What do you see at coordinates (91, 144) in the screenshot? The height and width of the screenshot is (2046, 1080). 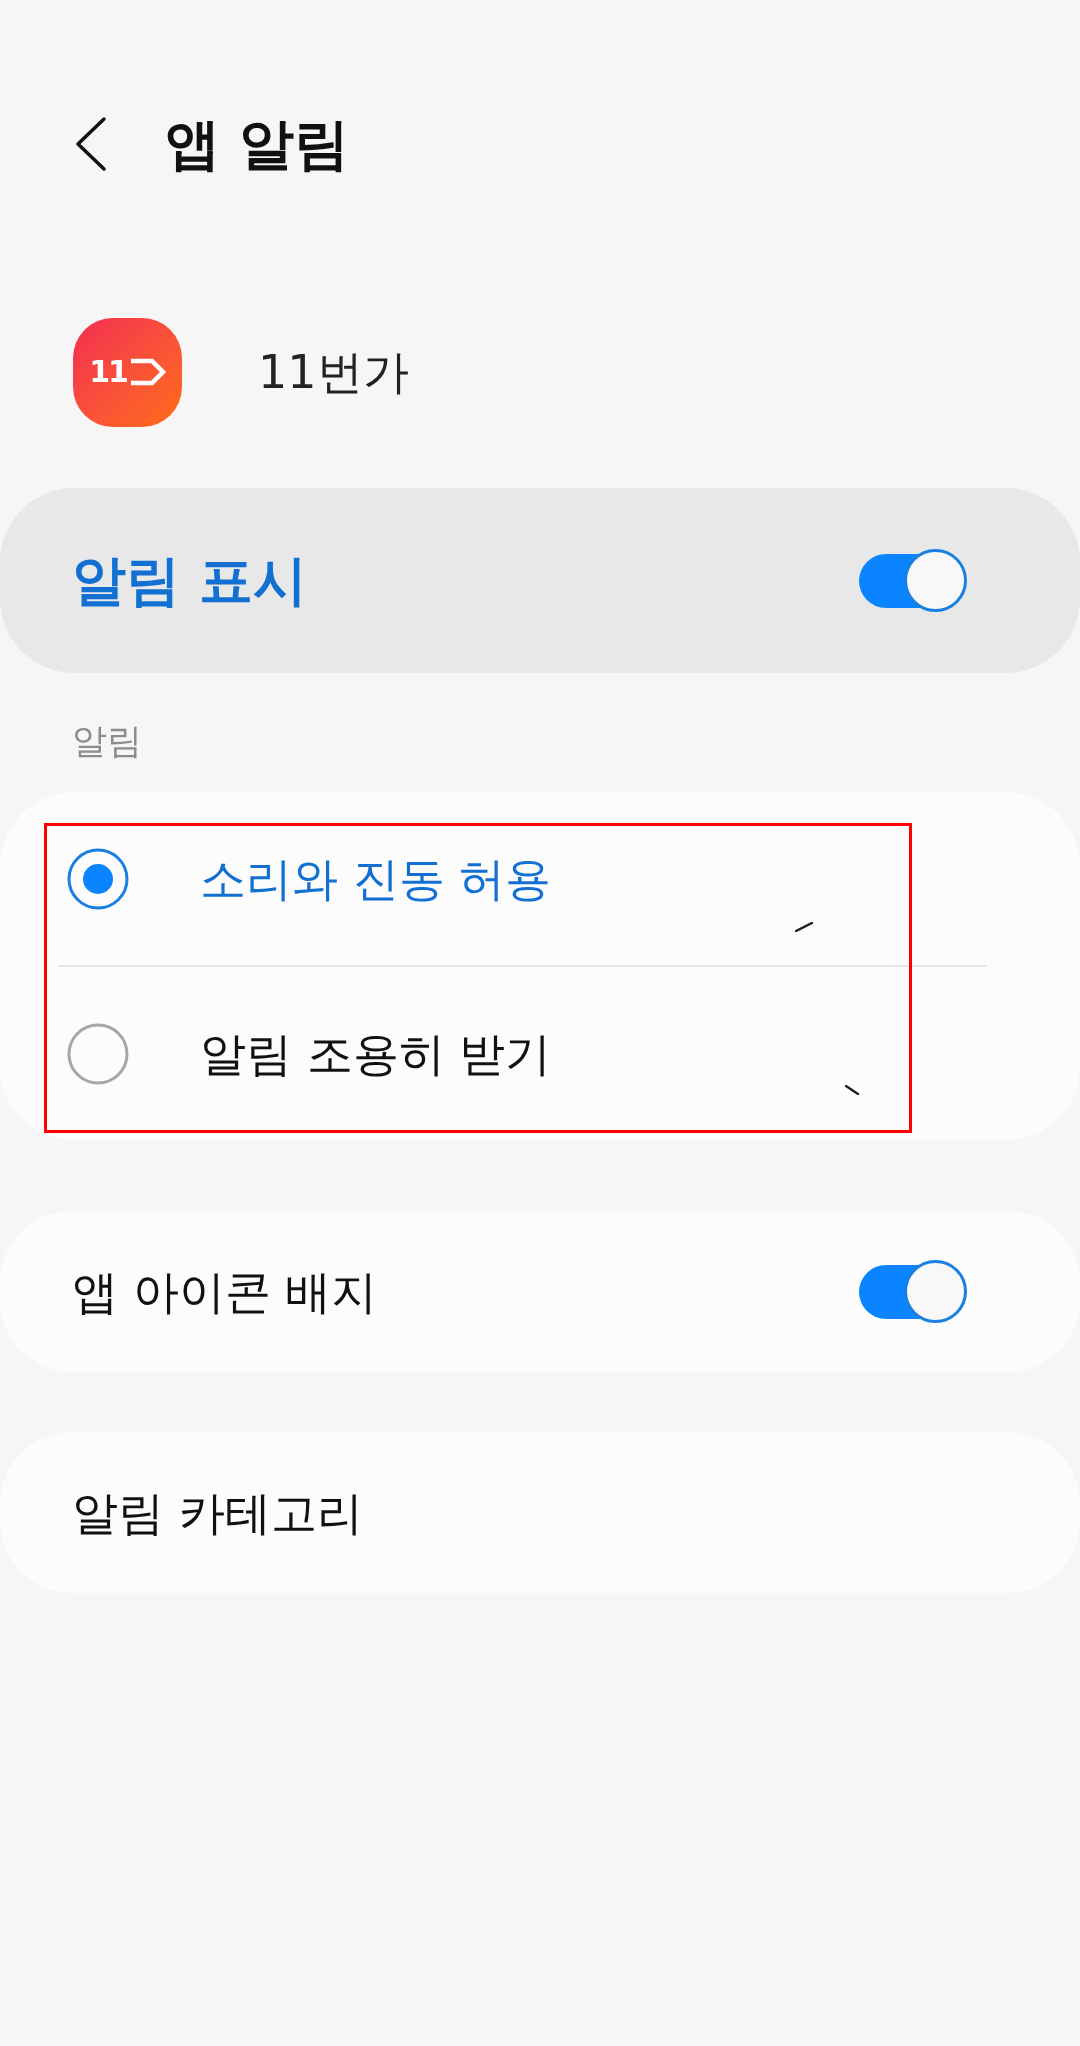 I see `back-icon` at bounding box center [91, 144].